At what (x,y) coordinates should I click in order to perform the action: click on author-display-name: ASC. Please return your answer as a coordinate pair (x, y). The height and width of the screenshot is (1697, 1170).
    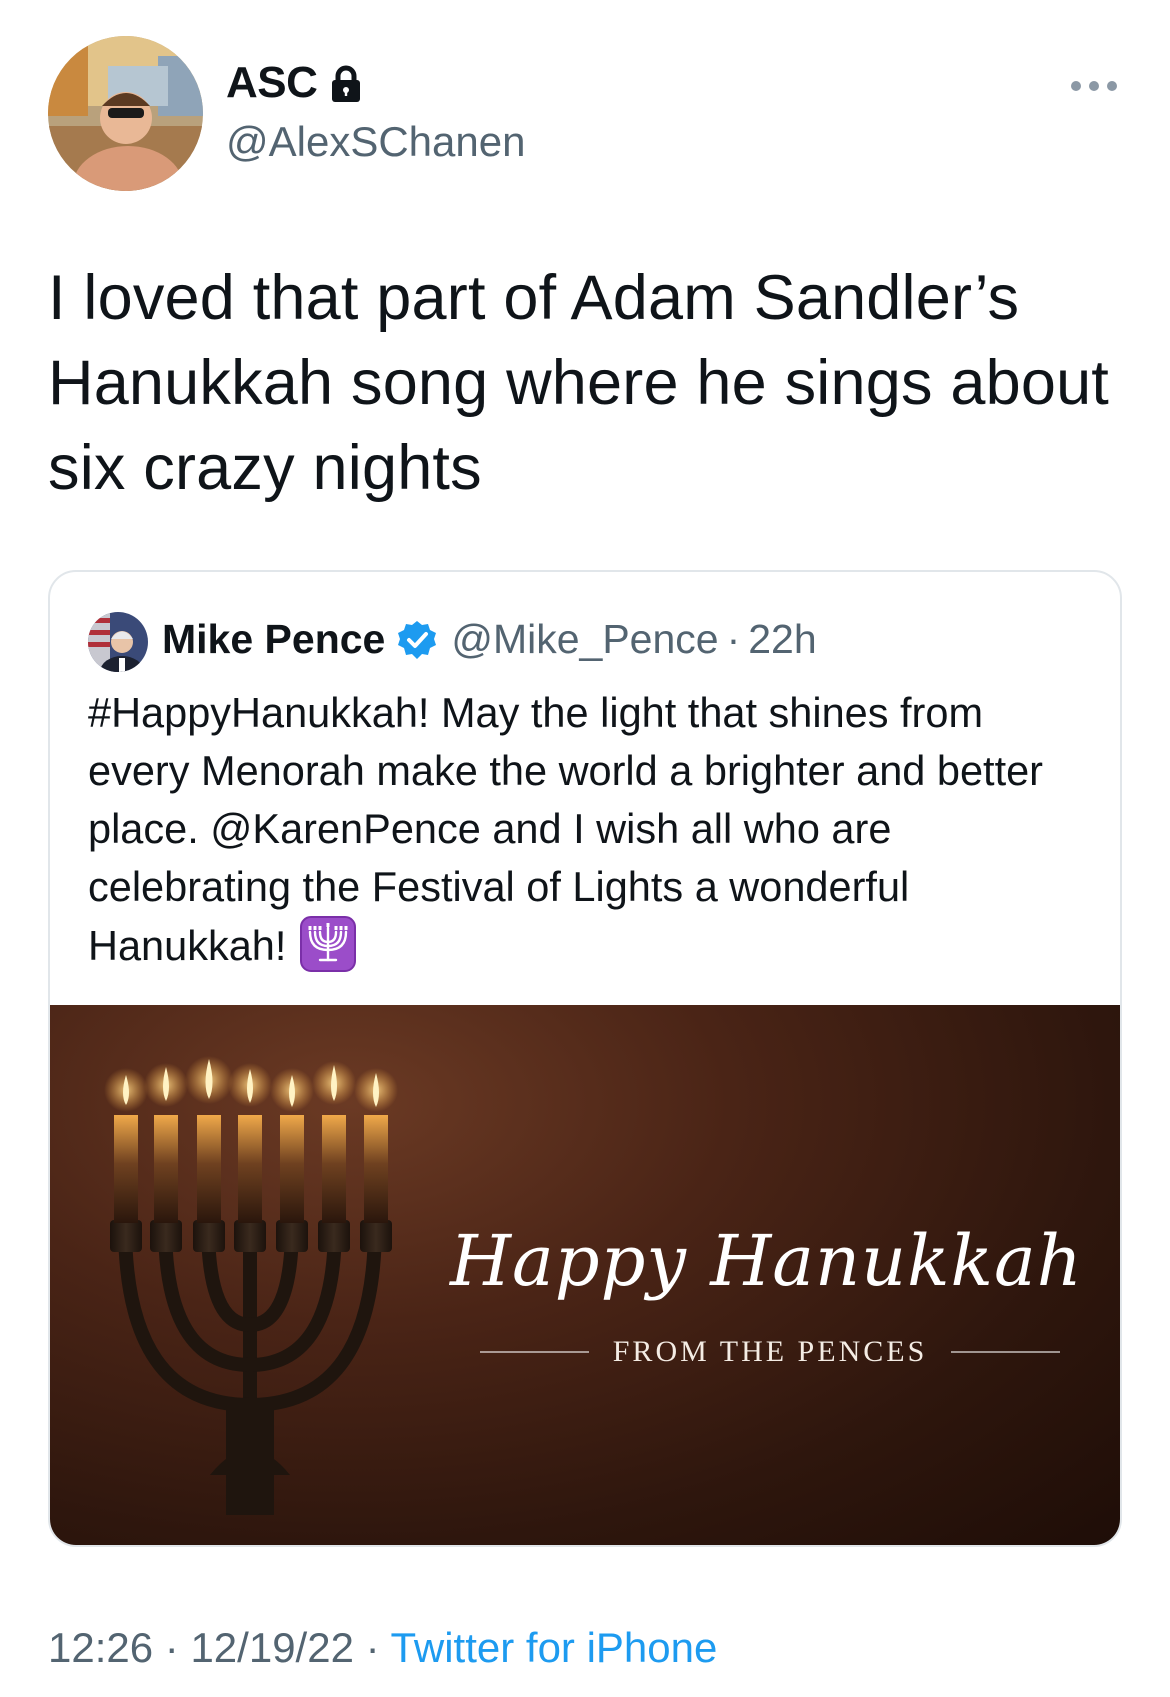
    Looking at the image, I should click on (272, 83).